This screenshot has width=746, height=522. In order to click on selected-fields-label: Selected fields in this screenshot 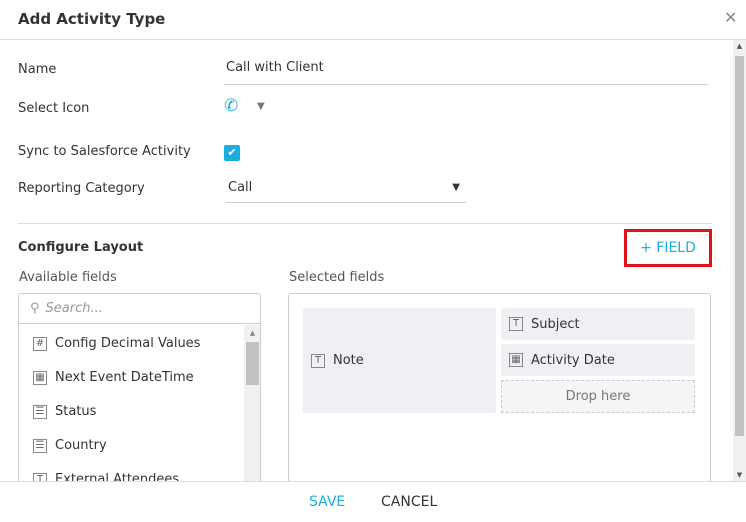, I will do `click(337, 277)`.